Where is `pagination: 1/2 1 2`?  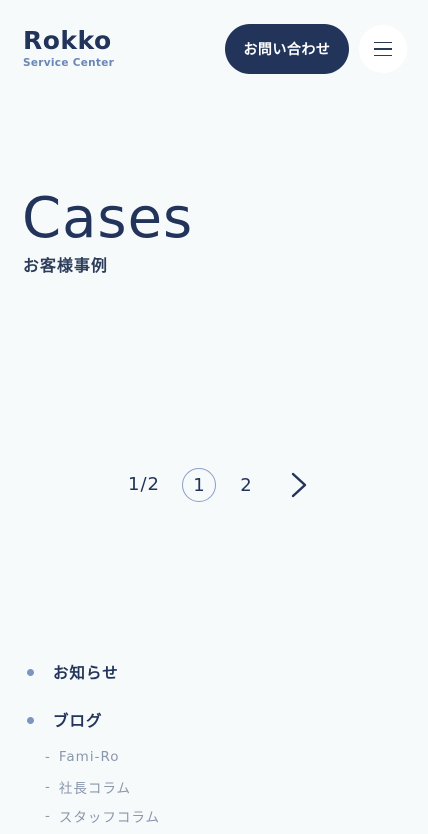 pagination: 1/2 1 2 is located at coordinates (214, 485).